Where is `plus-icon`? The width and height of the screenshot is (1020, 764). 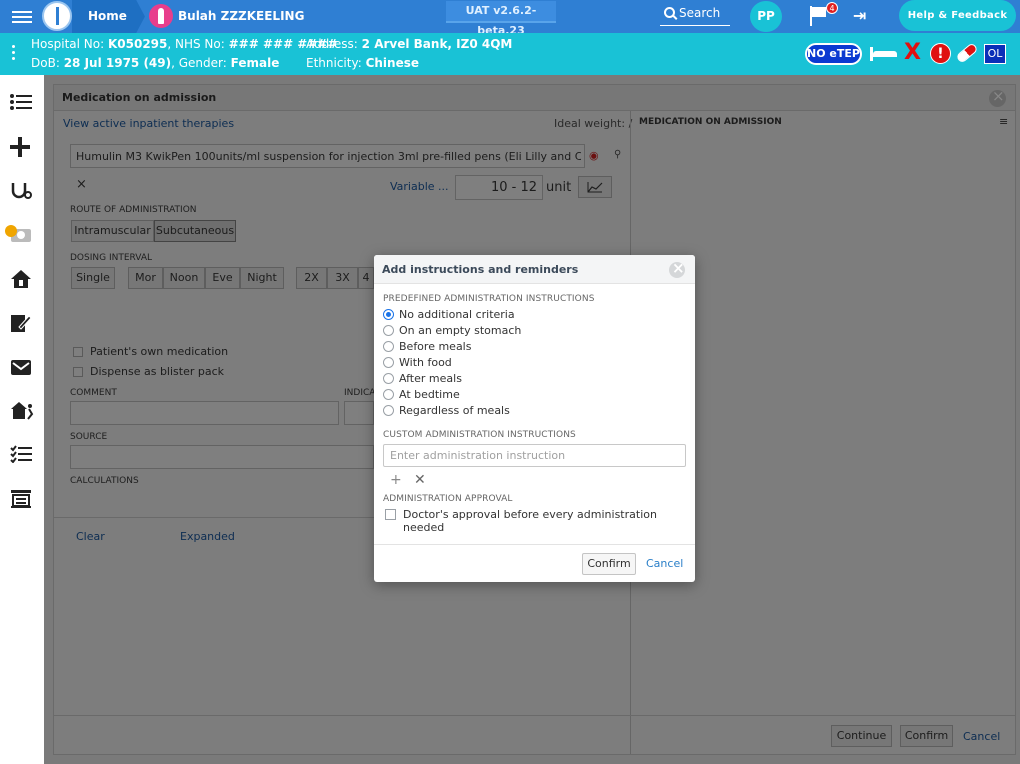 plus-icon is located at coordinates (20, 147).